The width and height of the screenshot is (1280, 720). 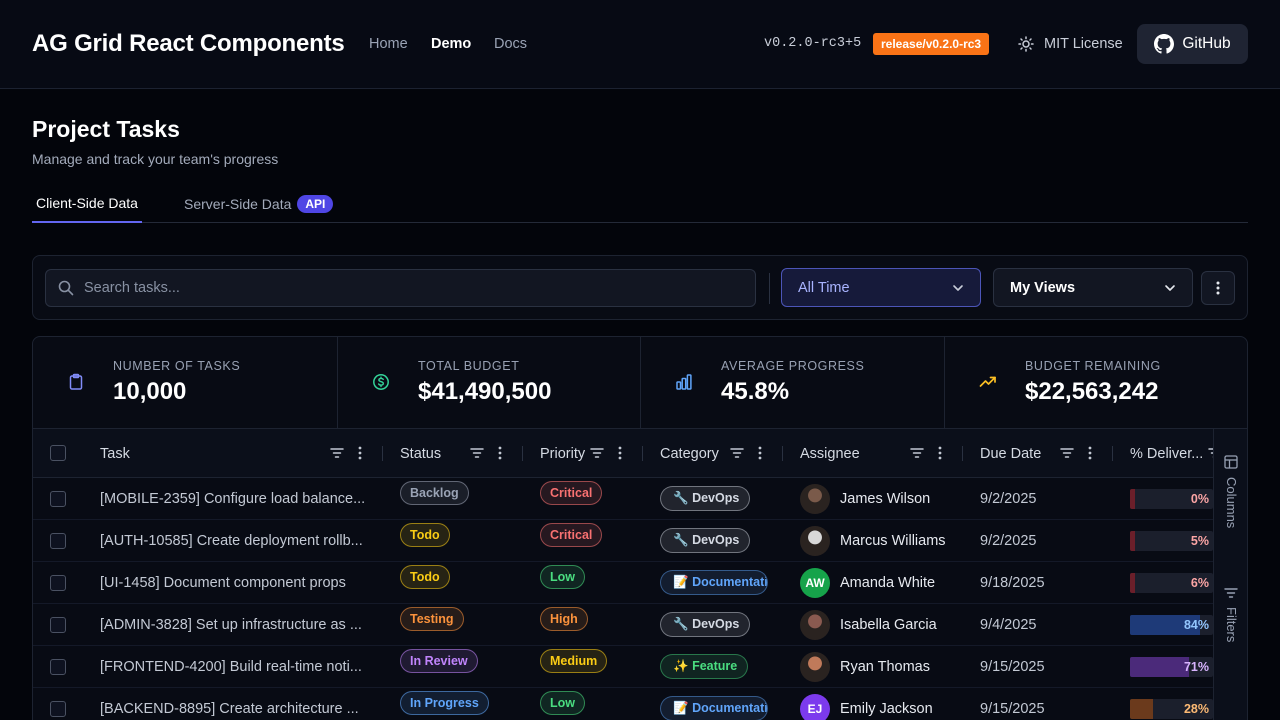 I want to click on status-badge: In Review, so click(x=439, y=661).